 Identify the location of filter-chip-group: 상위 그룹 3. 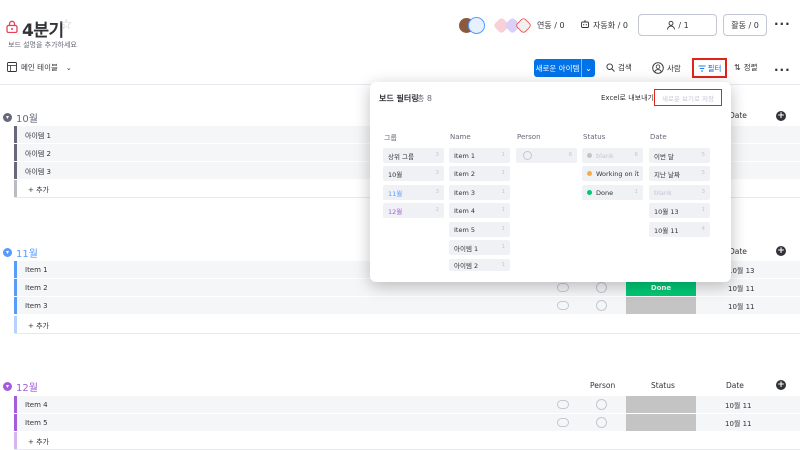
(413, 155).